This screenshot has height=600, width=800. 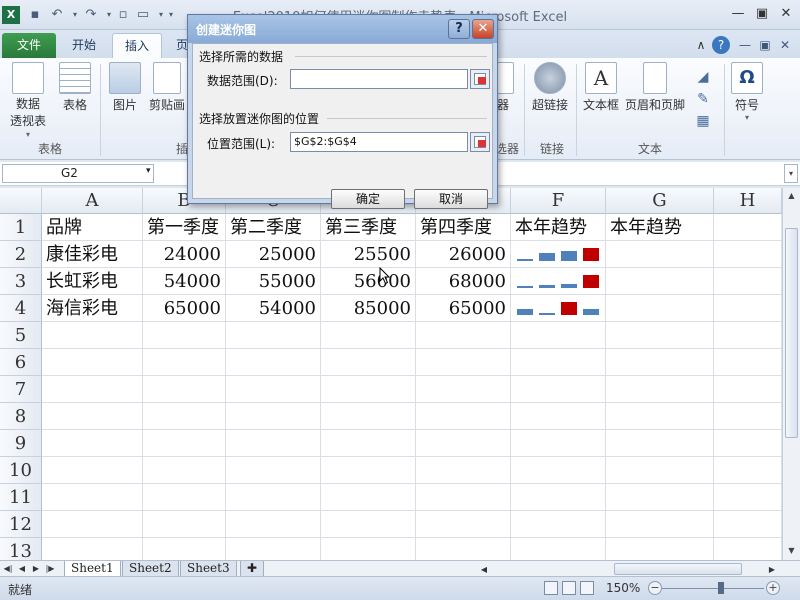 I want to click on wordart-icon: ◢ ✎ ▦, so click(x=703, y=99).